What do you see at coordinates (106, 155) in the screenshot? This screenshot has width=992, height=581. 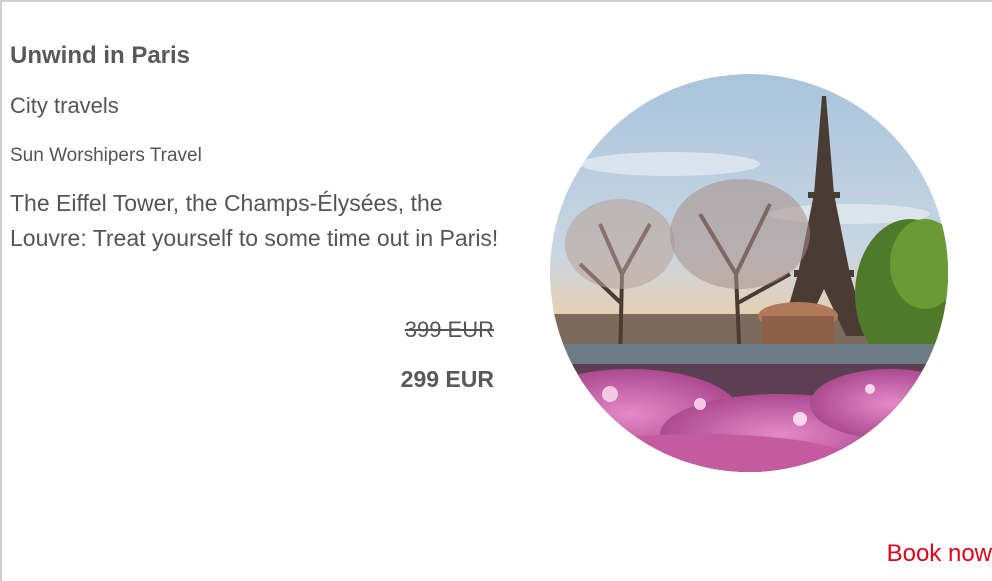 I see `offer-provider: Sun Worshipers Travel` at bounding box center [106, 155].